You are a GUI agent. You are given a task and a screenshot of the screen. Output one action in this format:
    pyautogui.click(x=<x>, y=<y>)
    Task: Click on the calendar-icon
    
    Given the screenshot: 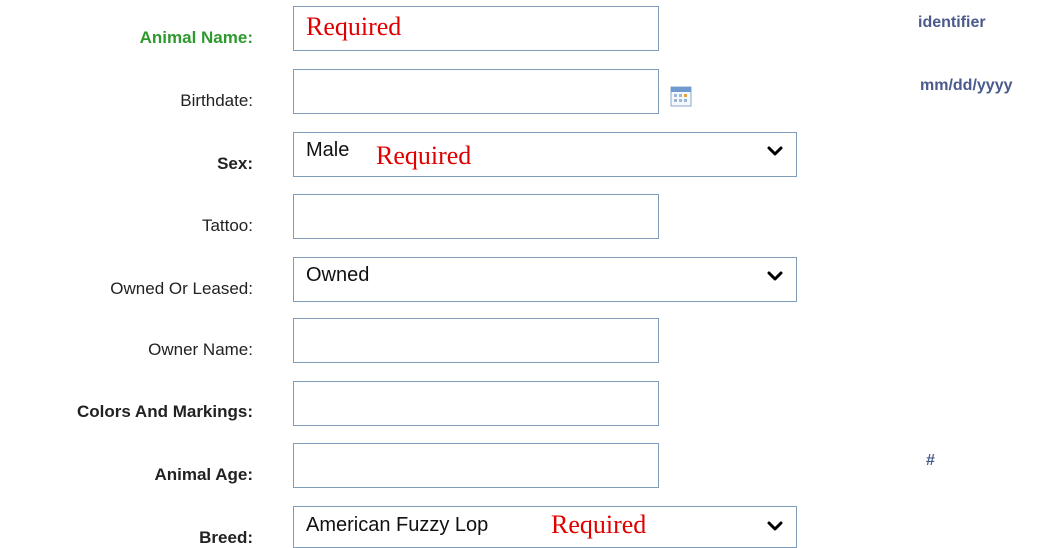 What is the action you would take?
    pyautogui.click(x=681, y=96)
    